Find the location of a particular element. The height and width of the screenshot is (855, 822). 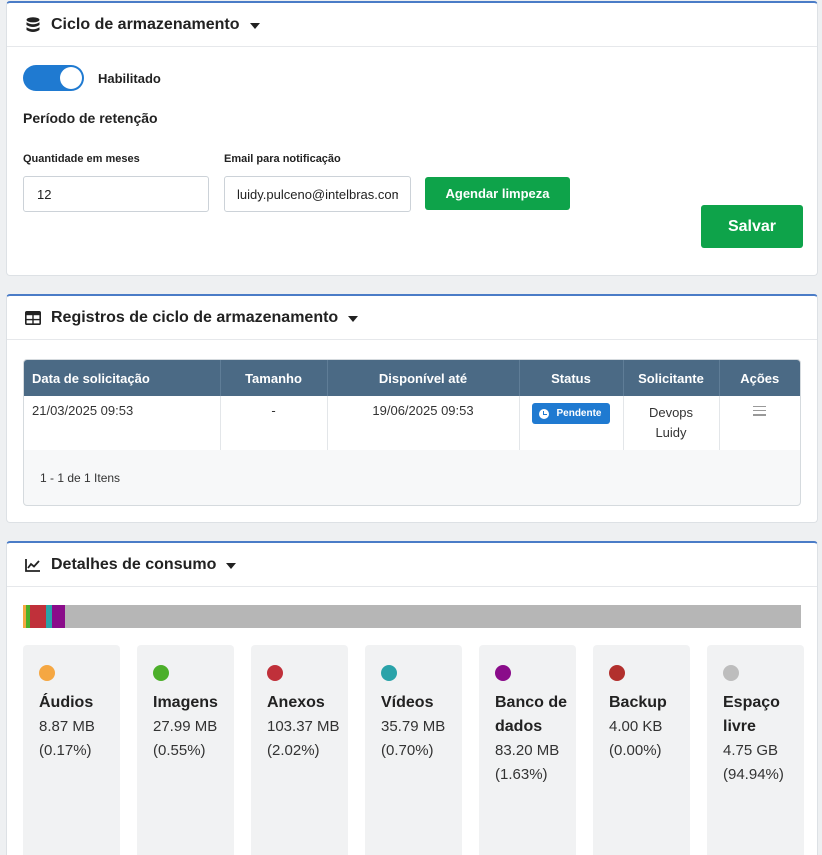

card-value: 83.20 MB is located at coordinates (527, 750).